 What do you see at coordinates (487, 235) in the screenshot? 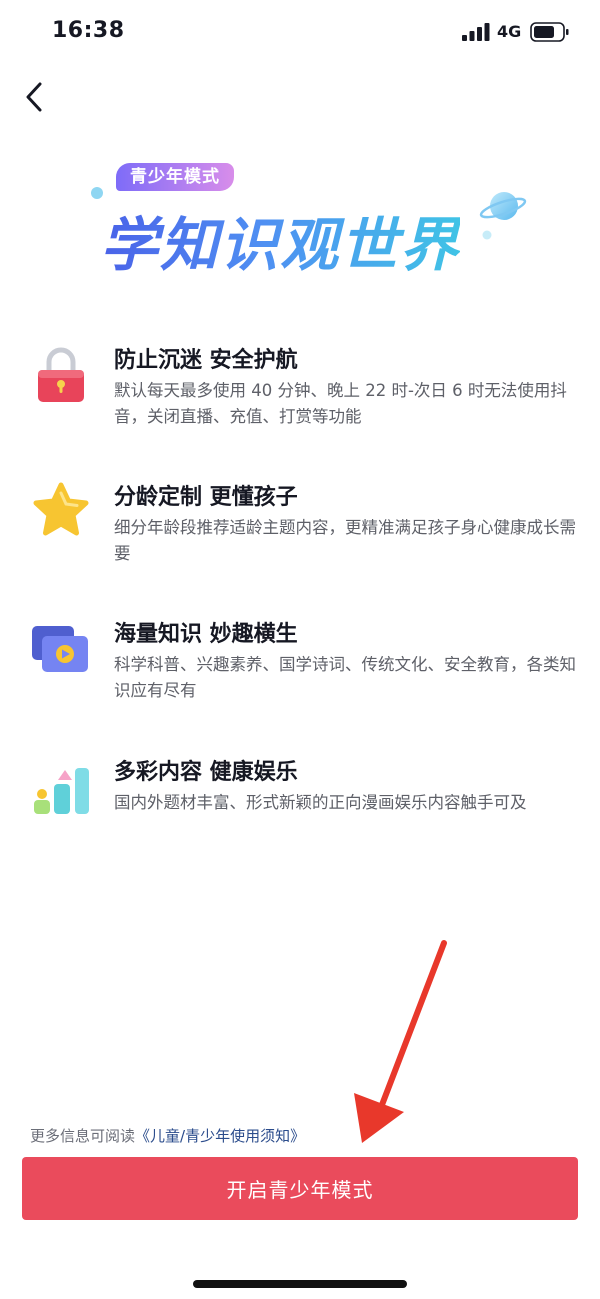
I see `decorative-dot-icon` at bounding box center [487, 235].